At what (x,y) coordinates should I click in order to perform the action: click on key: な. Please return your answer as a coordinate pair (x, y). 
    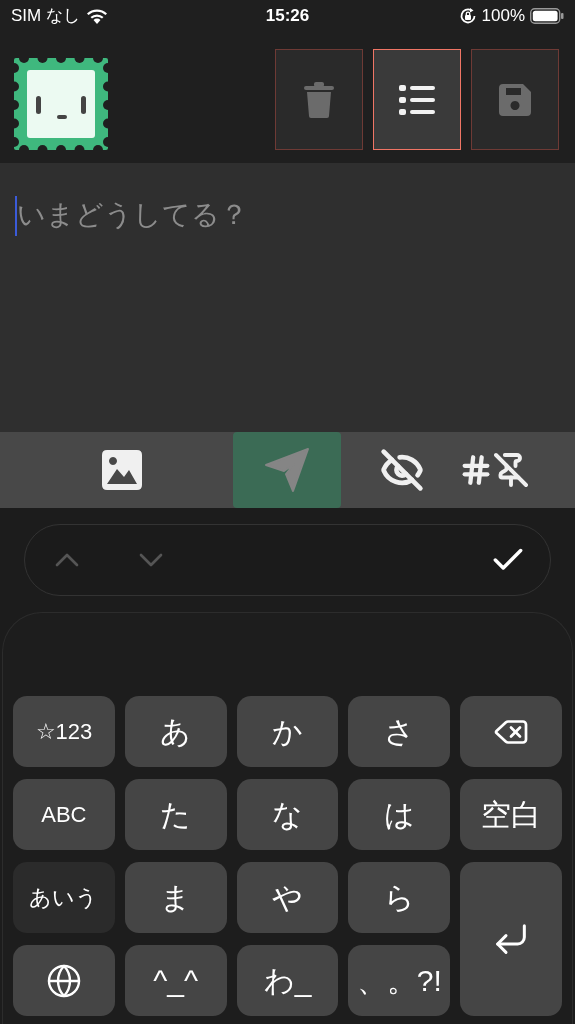
    Looking at the image, I should click on (287, 814).